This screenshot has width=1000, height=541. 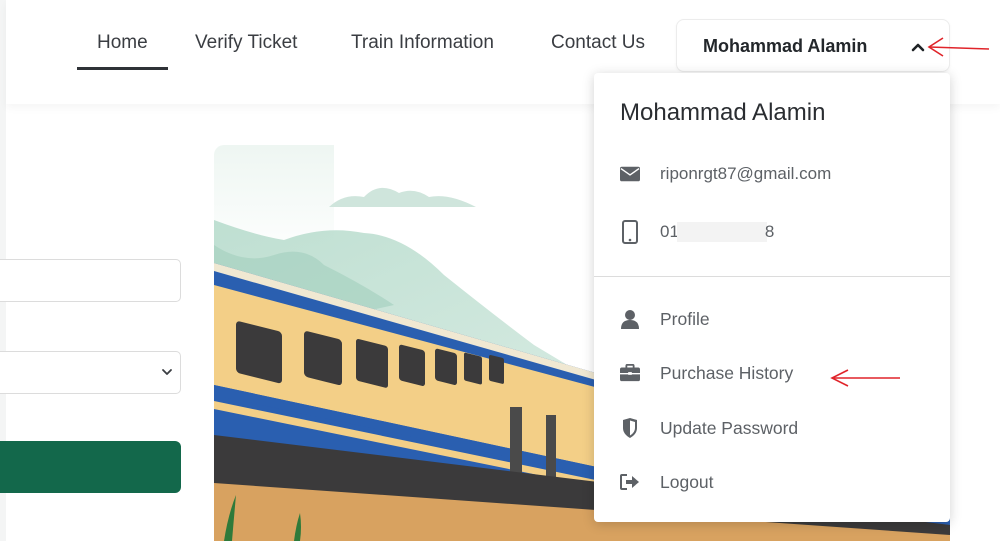 What do you see at coordinates (727, 372) in the screenshot?
I see `menu-item-label: Purchase History` at bounding box center [727, 372].